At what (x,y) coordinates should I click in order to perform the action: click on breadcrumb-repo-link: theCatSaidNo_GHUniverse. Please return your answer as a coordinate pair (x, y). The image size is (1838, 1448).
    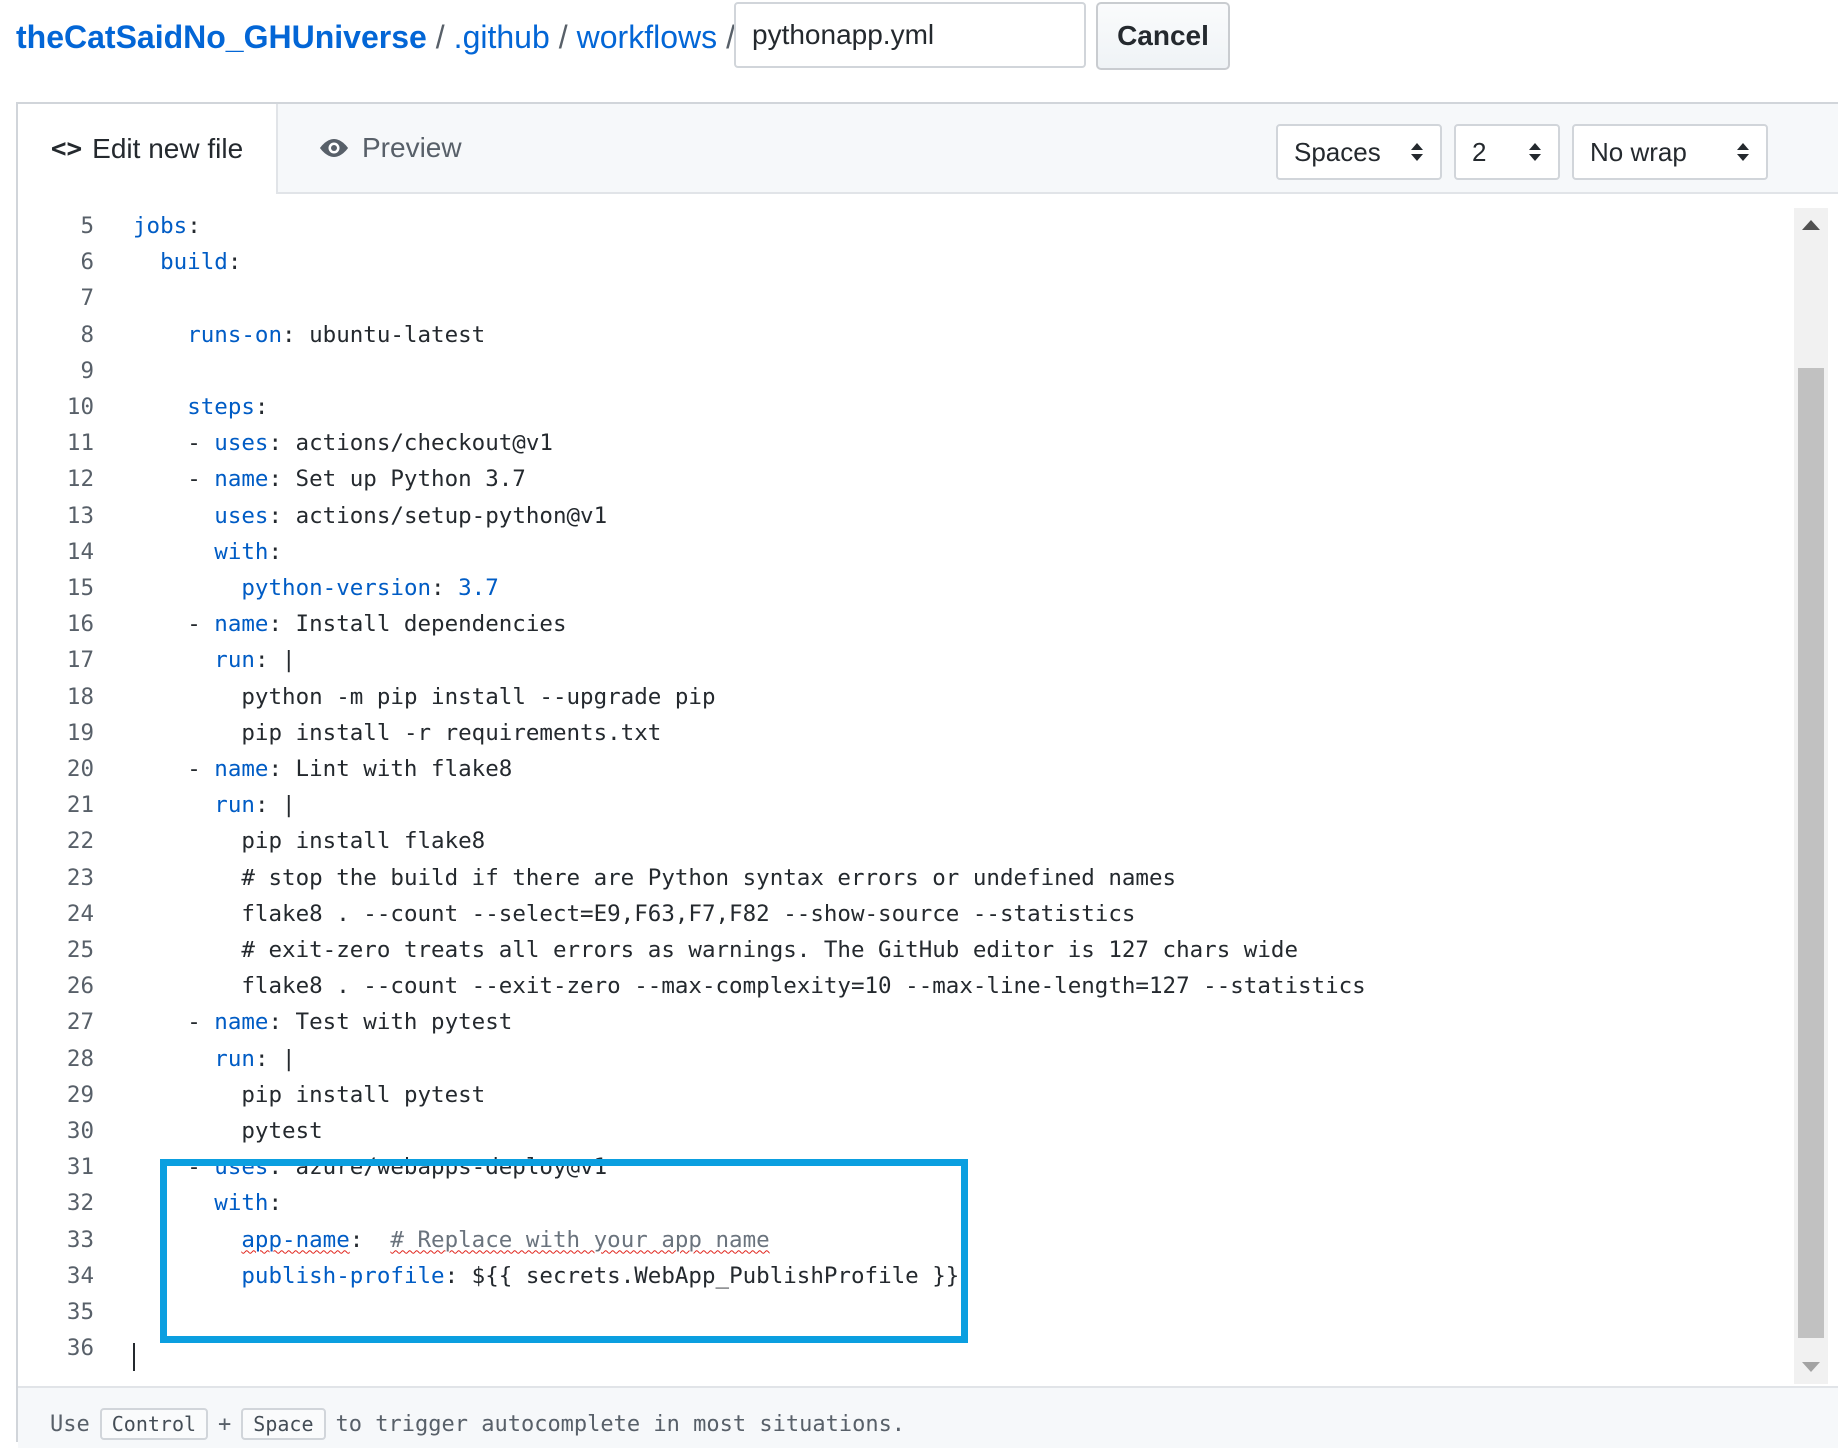
    Looking at the image, I should click on (221, 37).